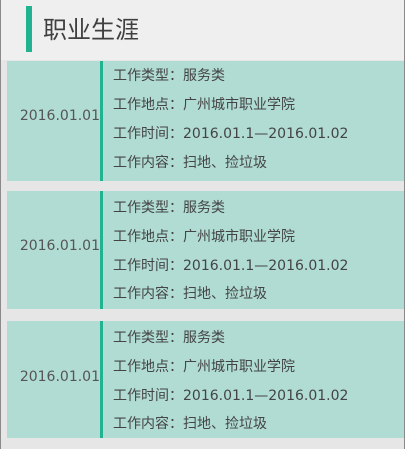 This screenshot has width=405, height=449. Describe the element at coordinates (91, 30) in the screenshot. I see `page-title: 职业生涯` at that location.